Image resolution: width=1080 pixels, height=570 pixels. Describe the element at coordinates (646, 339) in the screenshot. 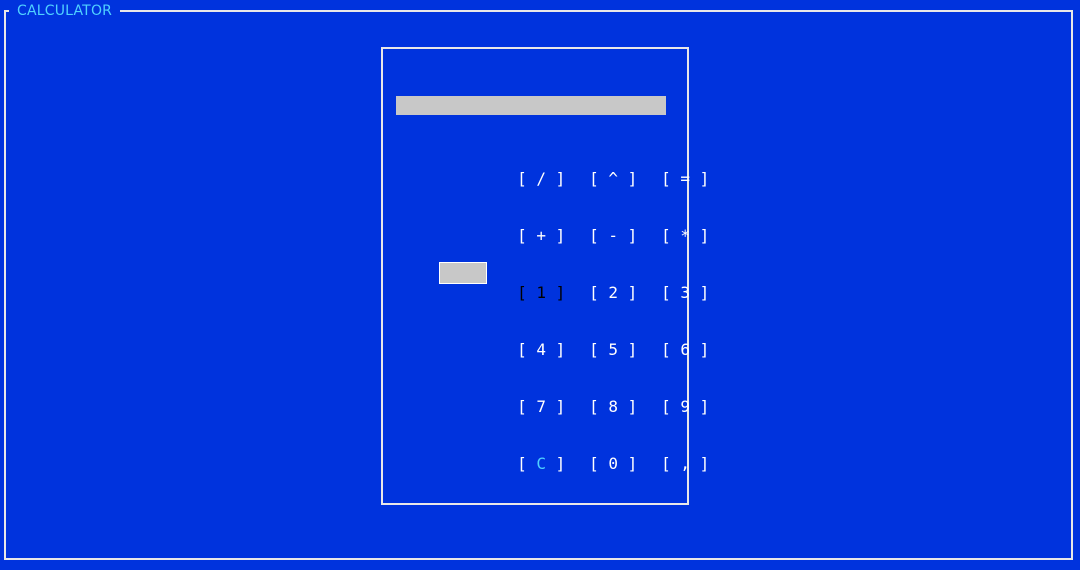

I see `key-6: [ 6 ]` at that location.